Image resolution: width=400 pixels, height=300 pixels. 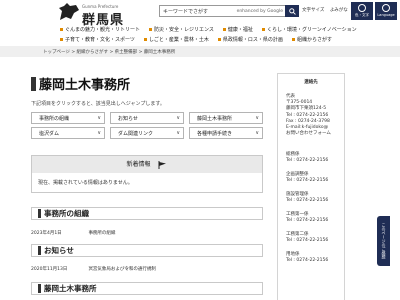 What do you see at coordinates (215, 133) in the screenshot?
I see `anchor-link-label: 各種申請手続き` at bounding box center [215, 133].